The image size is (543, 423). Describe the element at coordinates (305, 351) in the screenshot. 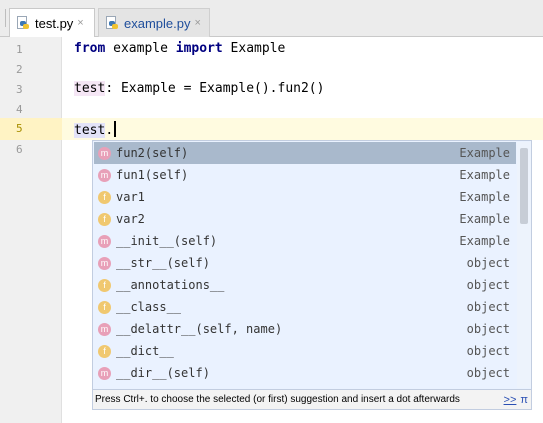

I see `completion-item: f __dict__ object` at that location.